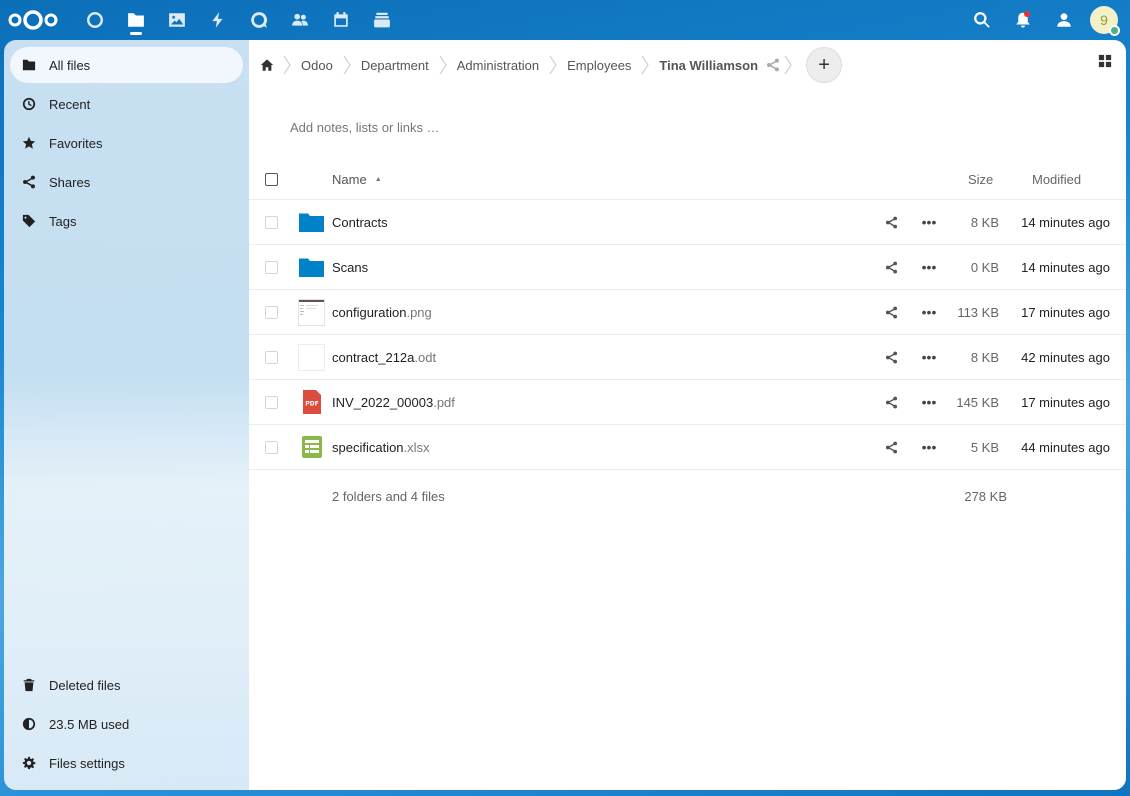  Describe the element at coordinates (357, 179) in the screenshot. I see `column-header-name: Name ▲` at that location.